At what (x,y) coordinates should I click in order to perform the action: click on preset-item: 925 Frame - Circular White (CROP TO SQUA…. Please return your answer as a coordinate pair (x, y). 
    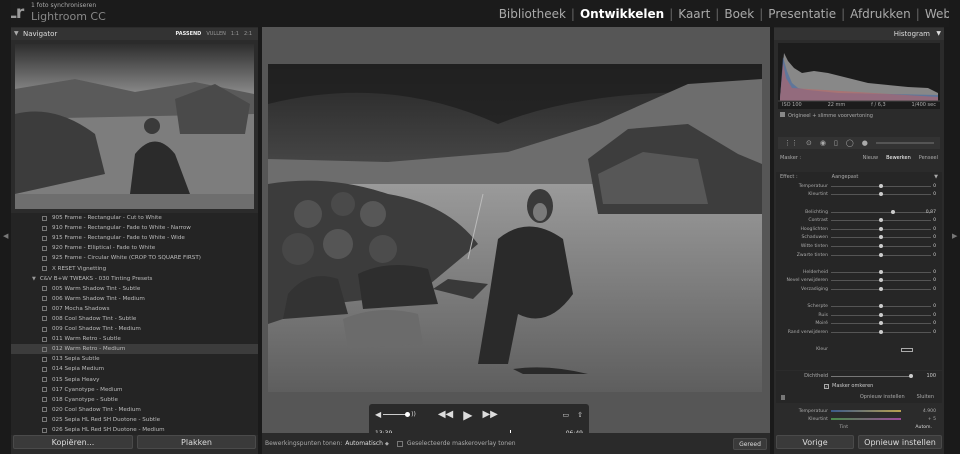
    Looking at the image, I should click on (134, 258).